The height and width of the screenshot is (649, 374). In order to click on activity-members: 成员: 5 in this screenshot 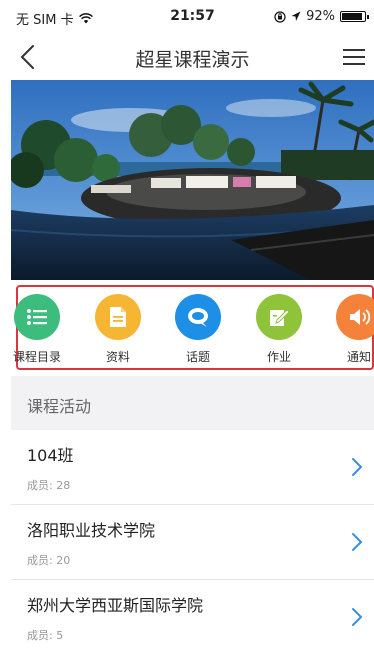, I will do `click(45, 635)`.